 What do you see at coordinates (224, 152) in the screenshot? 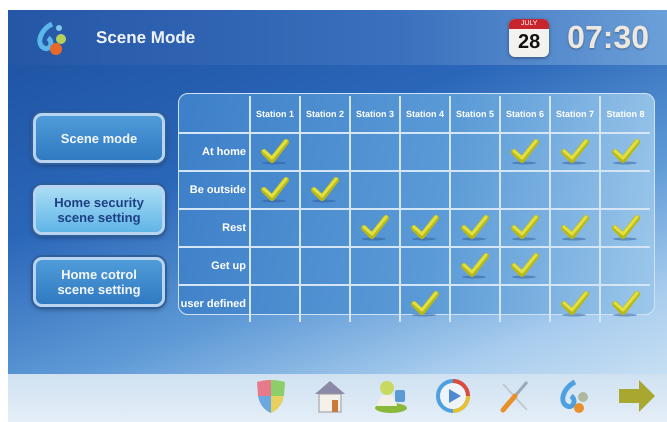
I see `row-label: At home` at bounding box center [224, 152].